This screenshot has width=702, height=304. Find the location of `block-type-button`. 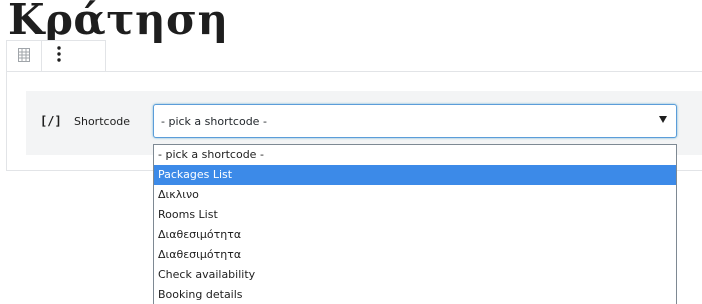

block-type-button is located at coordinates (24, 56).